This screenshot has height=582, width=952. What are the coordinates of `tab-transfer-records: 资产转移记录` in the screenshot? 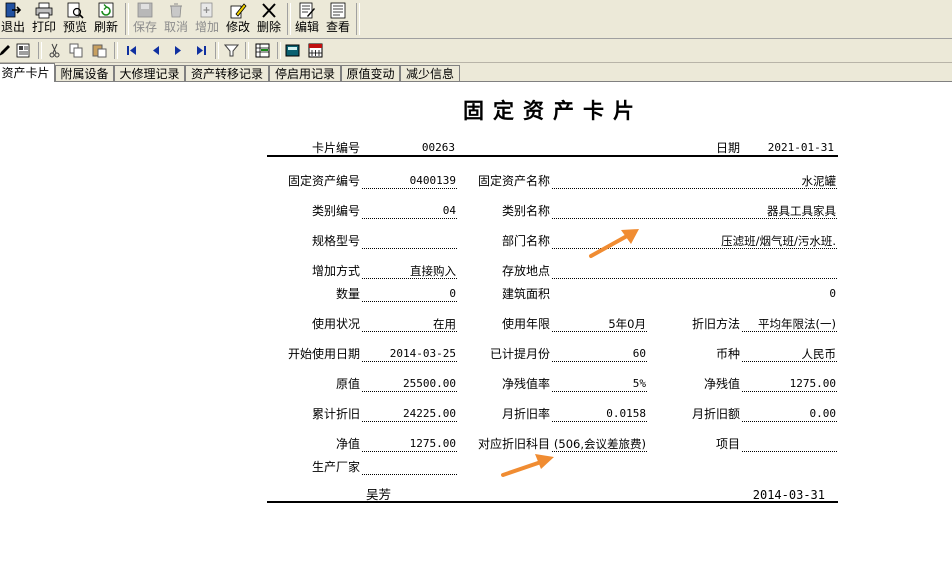 It's located at (227, 73).